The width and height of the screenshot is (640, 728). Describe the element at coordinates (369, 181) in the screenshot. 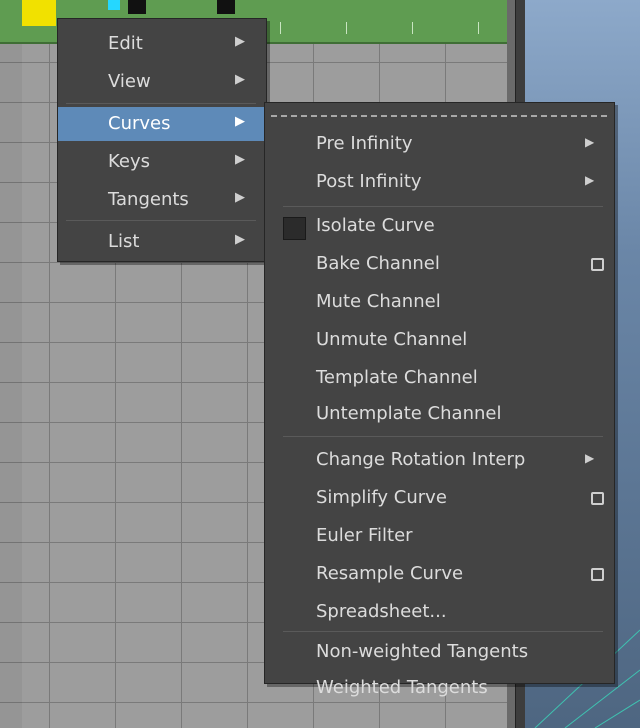

I see `menu-item-label: Post Infinity` at that location.